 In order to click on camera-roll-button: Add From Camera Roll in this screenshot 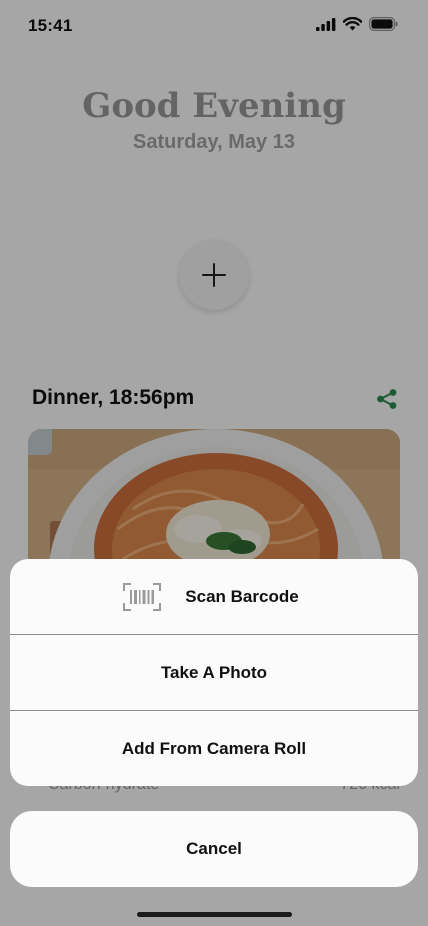, I will do `click(214, 748)`.